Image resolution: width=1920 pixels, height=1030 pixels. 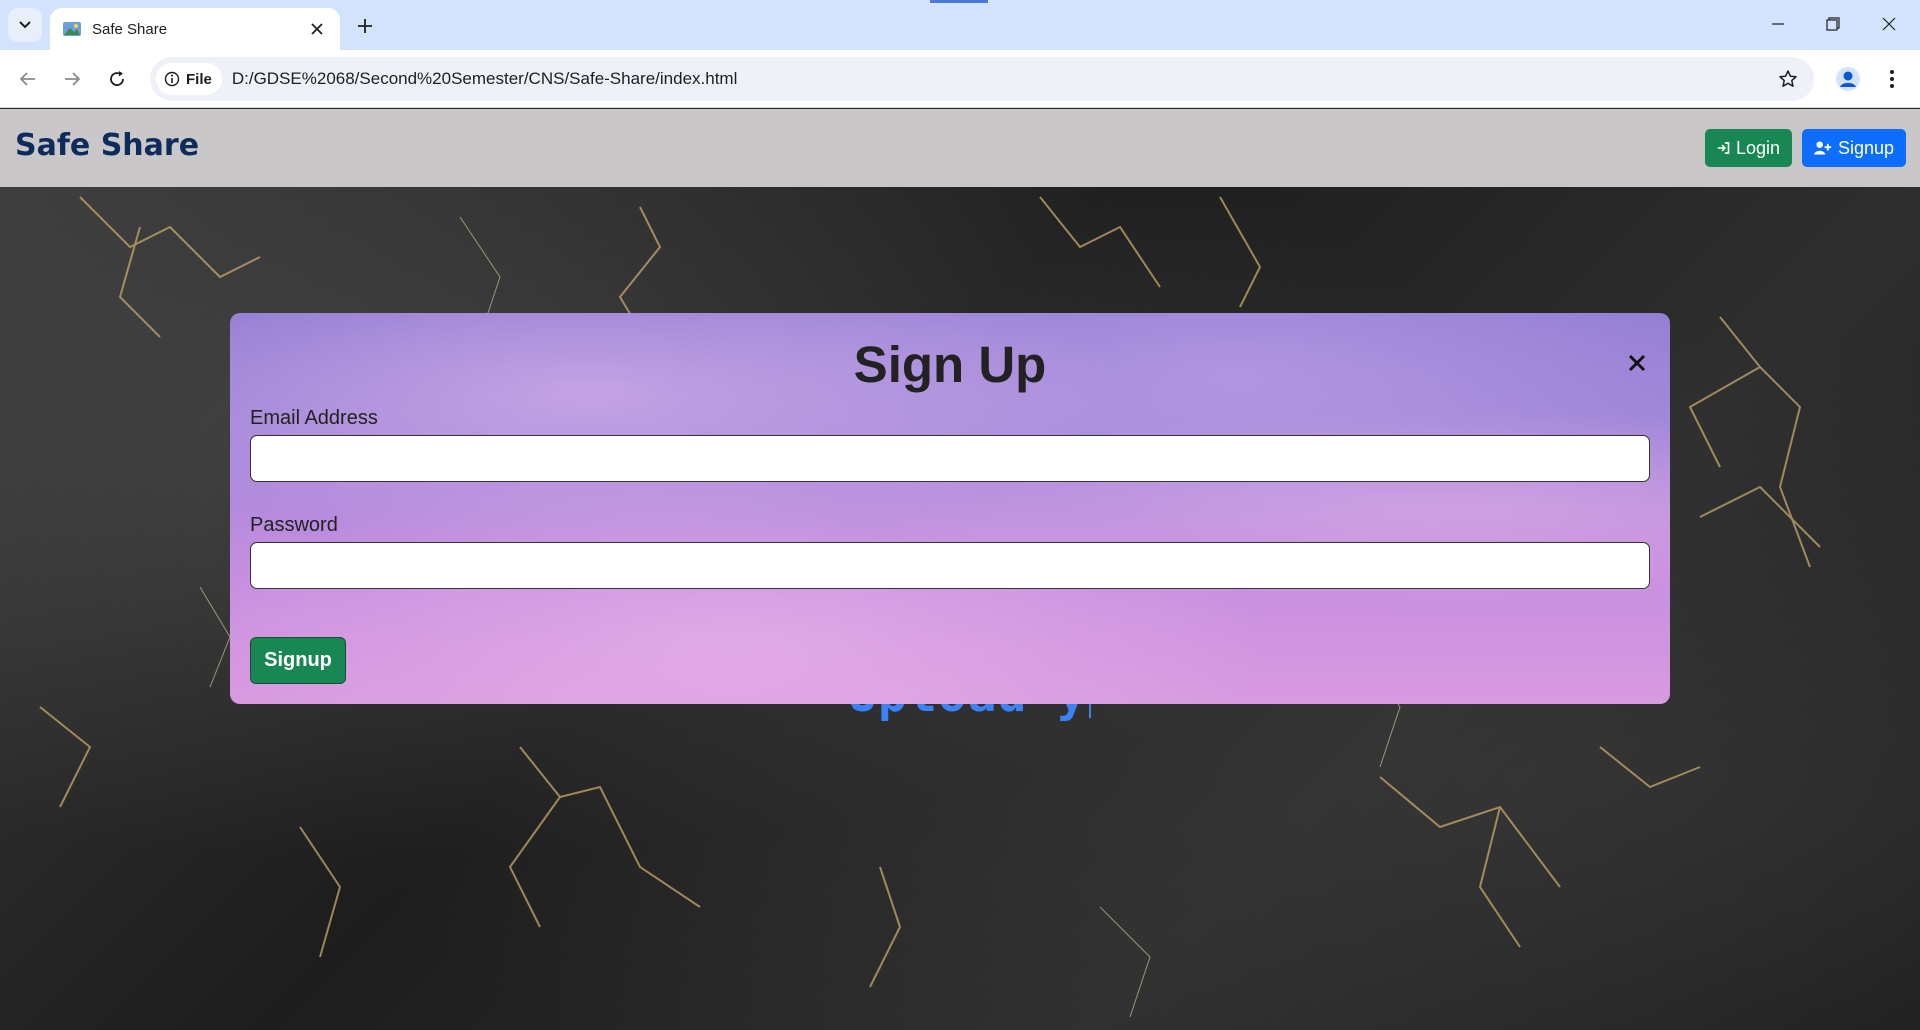 I want to click on close-window-button, so click(x=1889, y=24).